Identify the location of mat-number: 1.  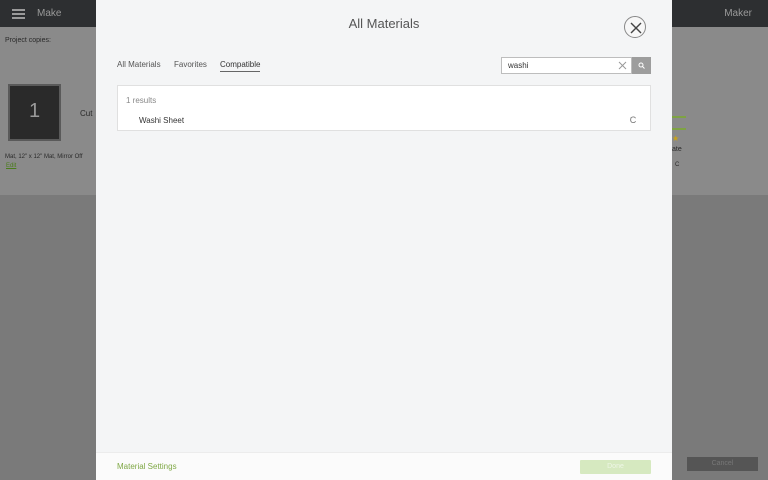
(34, 111).